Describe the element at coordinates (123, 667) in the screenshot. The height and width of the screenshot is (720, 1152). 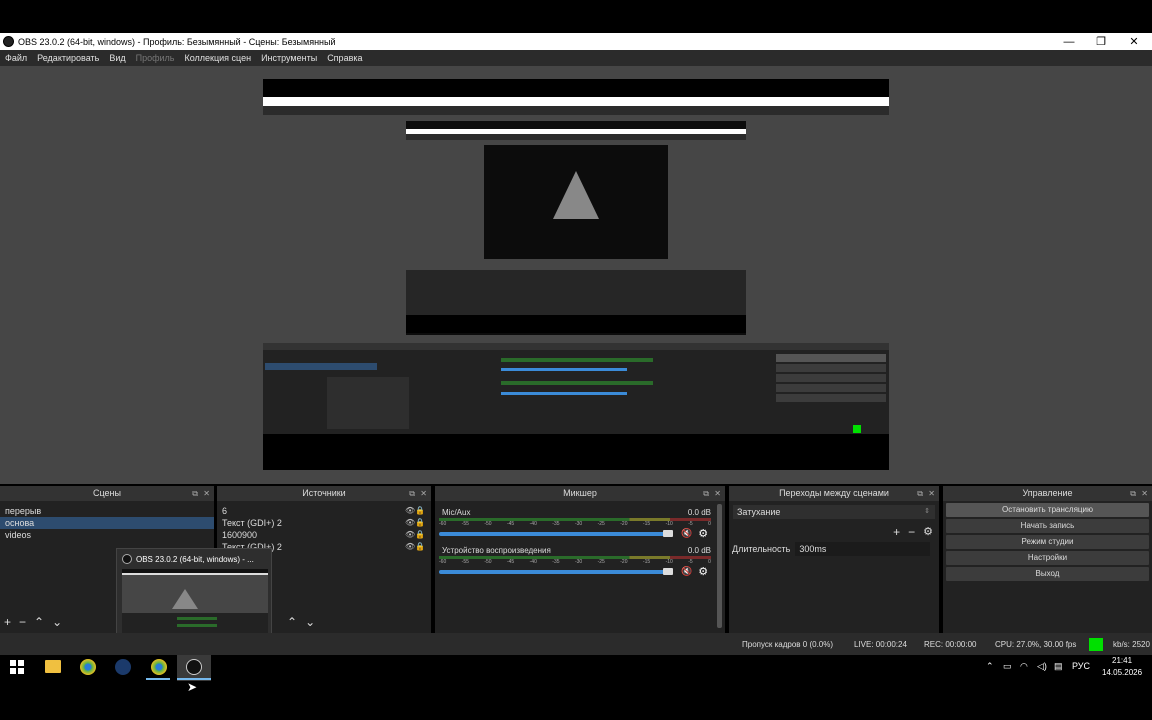
I see `steam-icon` at that location.